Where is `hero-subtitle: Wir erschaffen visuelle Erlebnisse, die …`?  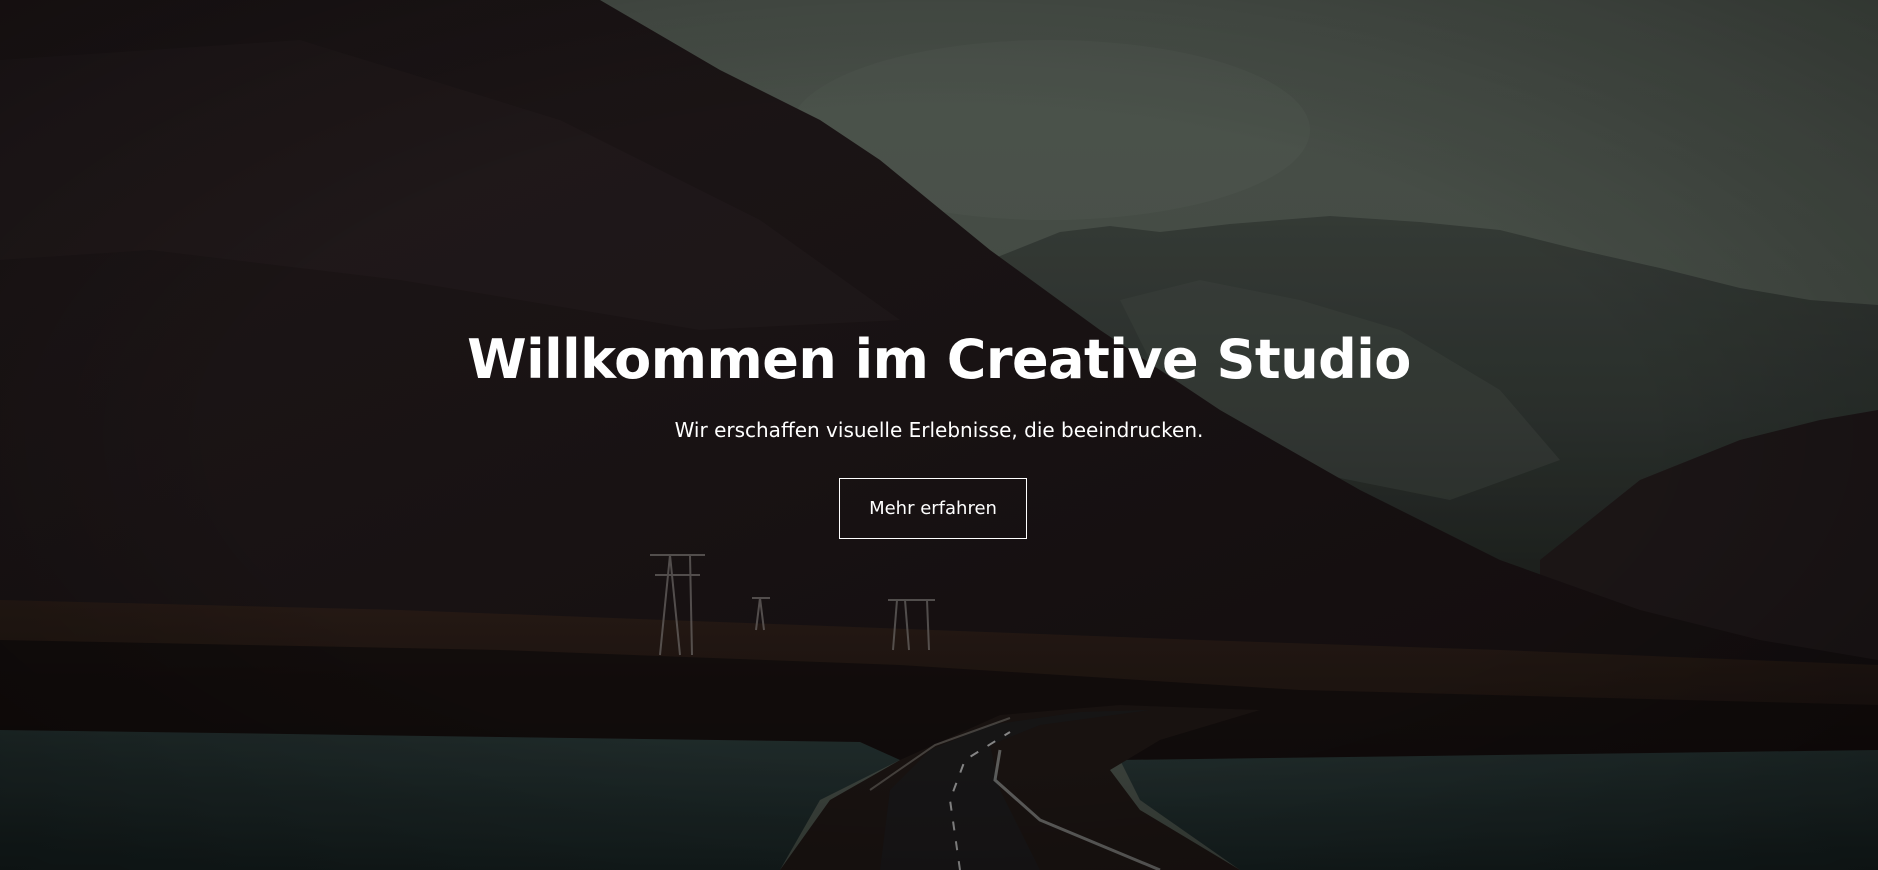
hero-subtitle: Wir erschaffen visuelle Erlebnisse, die … is located at coordinates (939, 430).